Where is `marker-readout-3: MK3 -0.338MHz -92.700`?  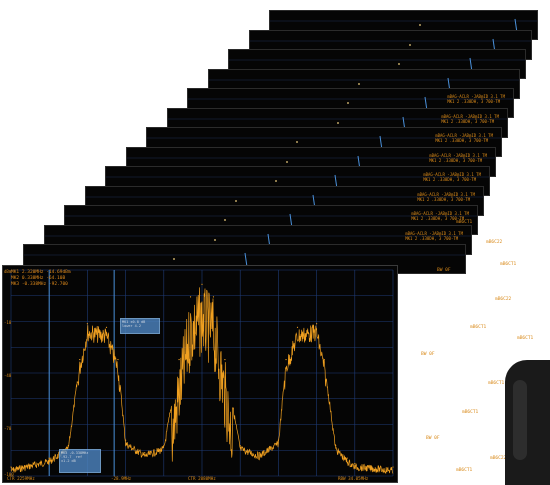
marker-readout-3: MK3 -0.338MHz -92.700 is located at coordinates (39, 284).